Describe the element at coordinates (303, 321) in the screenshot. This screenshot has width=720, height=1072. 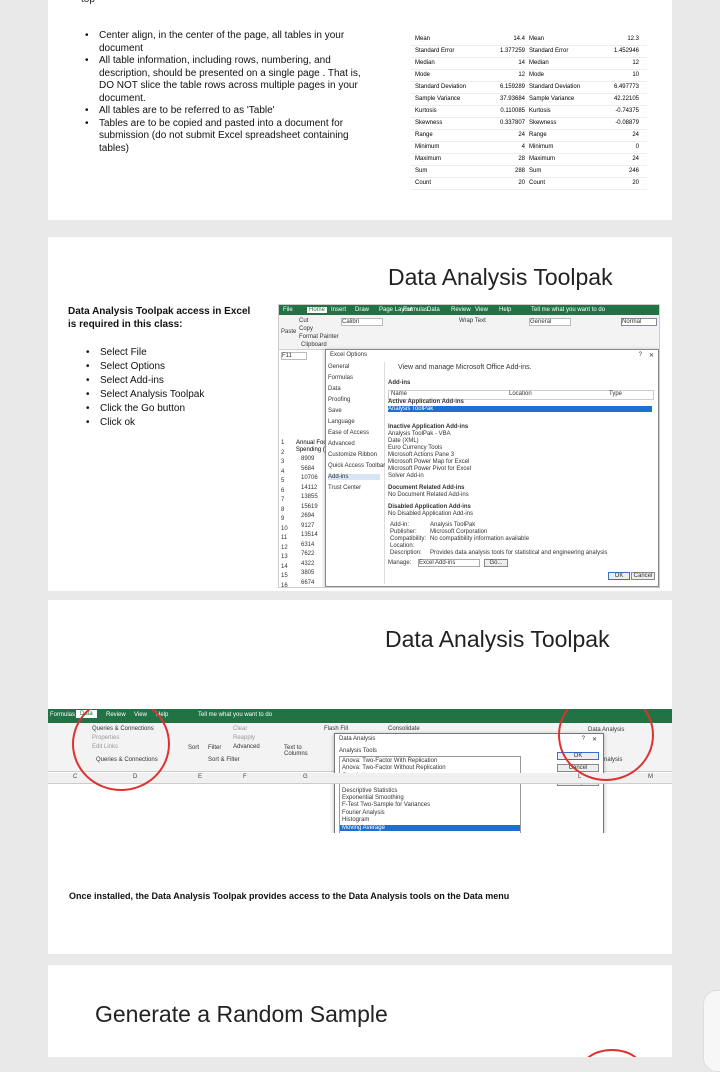
I see `cut-button: Cut` at that location.